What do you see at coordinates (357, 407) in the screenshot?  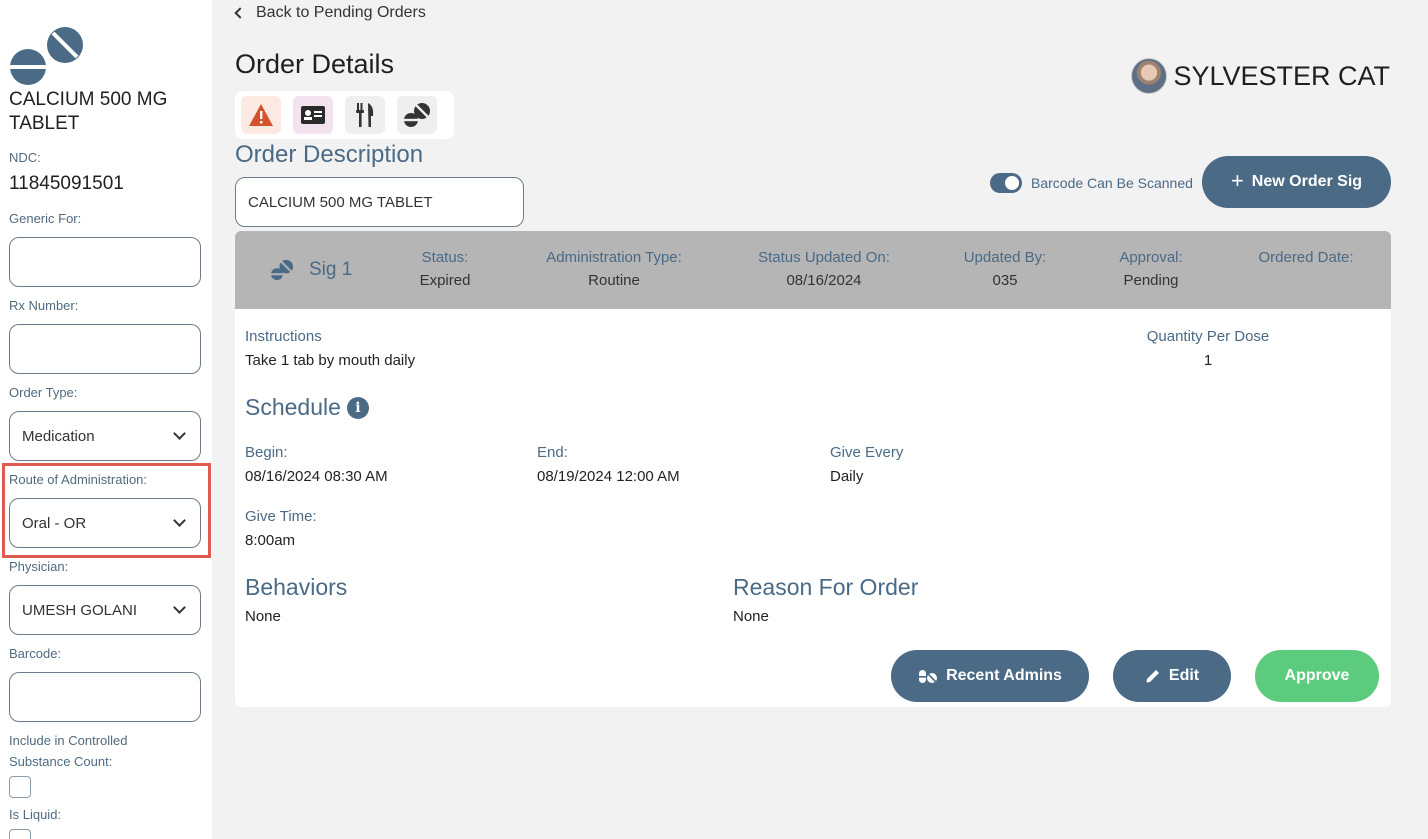 I see `info-icon: i` at bounding box center [357, 407].